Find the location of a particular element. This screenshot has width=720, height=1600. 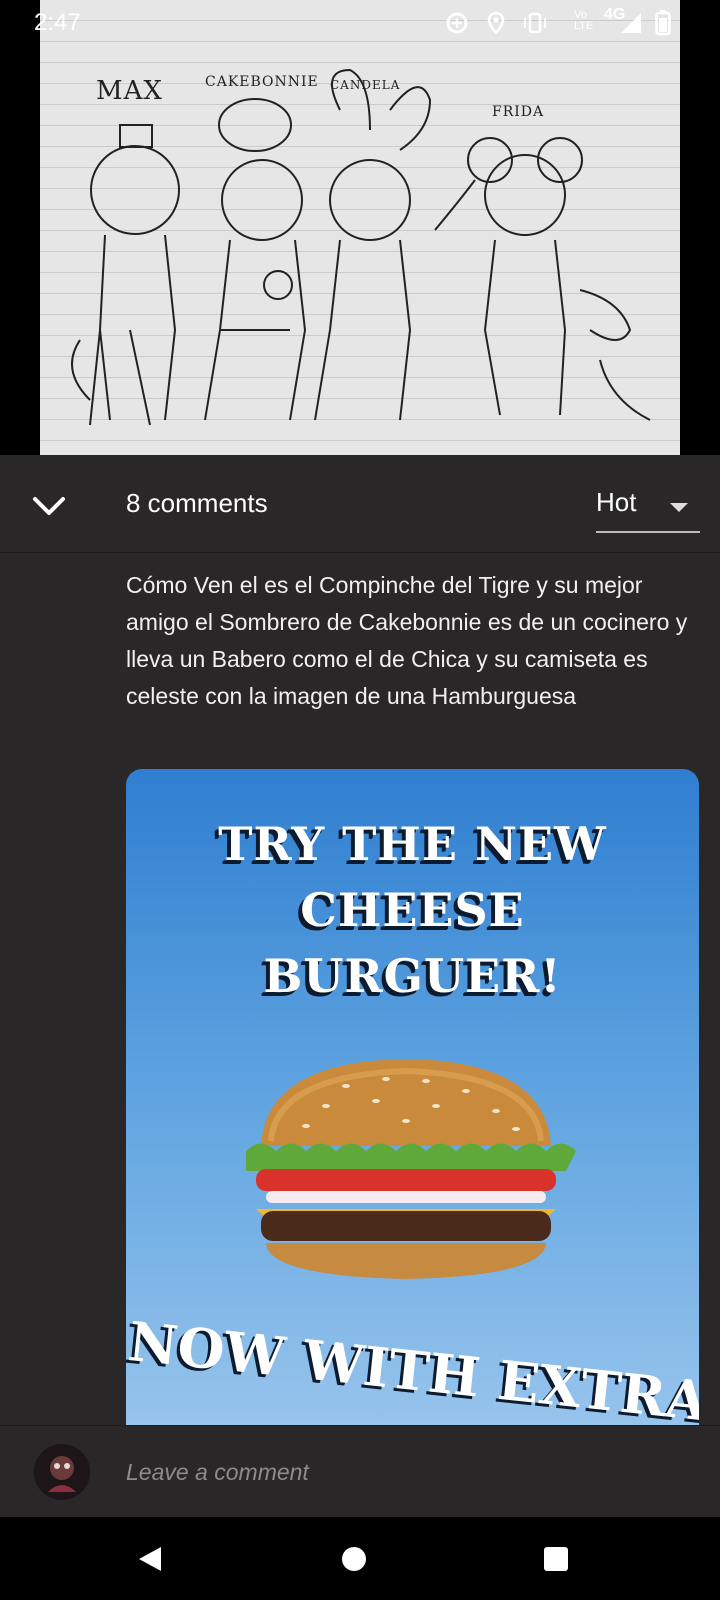

comments-header: 8 comments Hot is located at coordinates (360, 504).